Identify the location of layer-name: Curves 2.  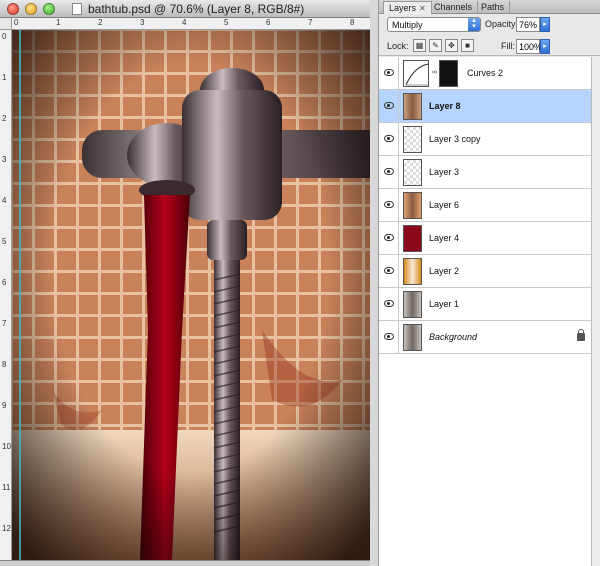
(485, 73).